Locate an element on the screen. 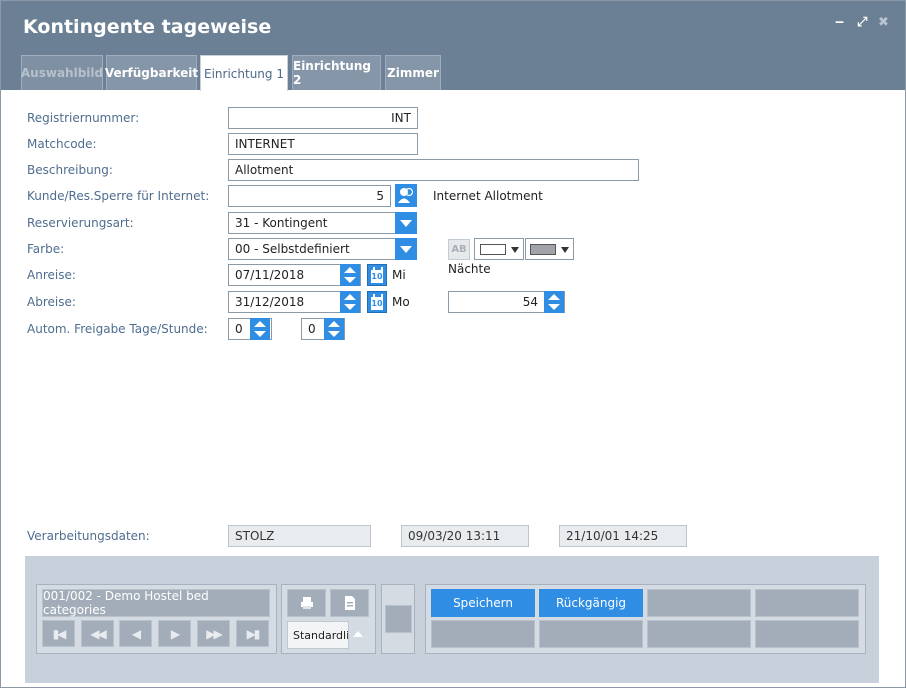  restore-icon: ⤢ is located at coordinates (862, 22).